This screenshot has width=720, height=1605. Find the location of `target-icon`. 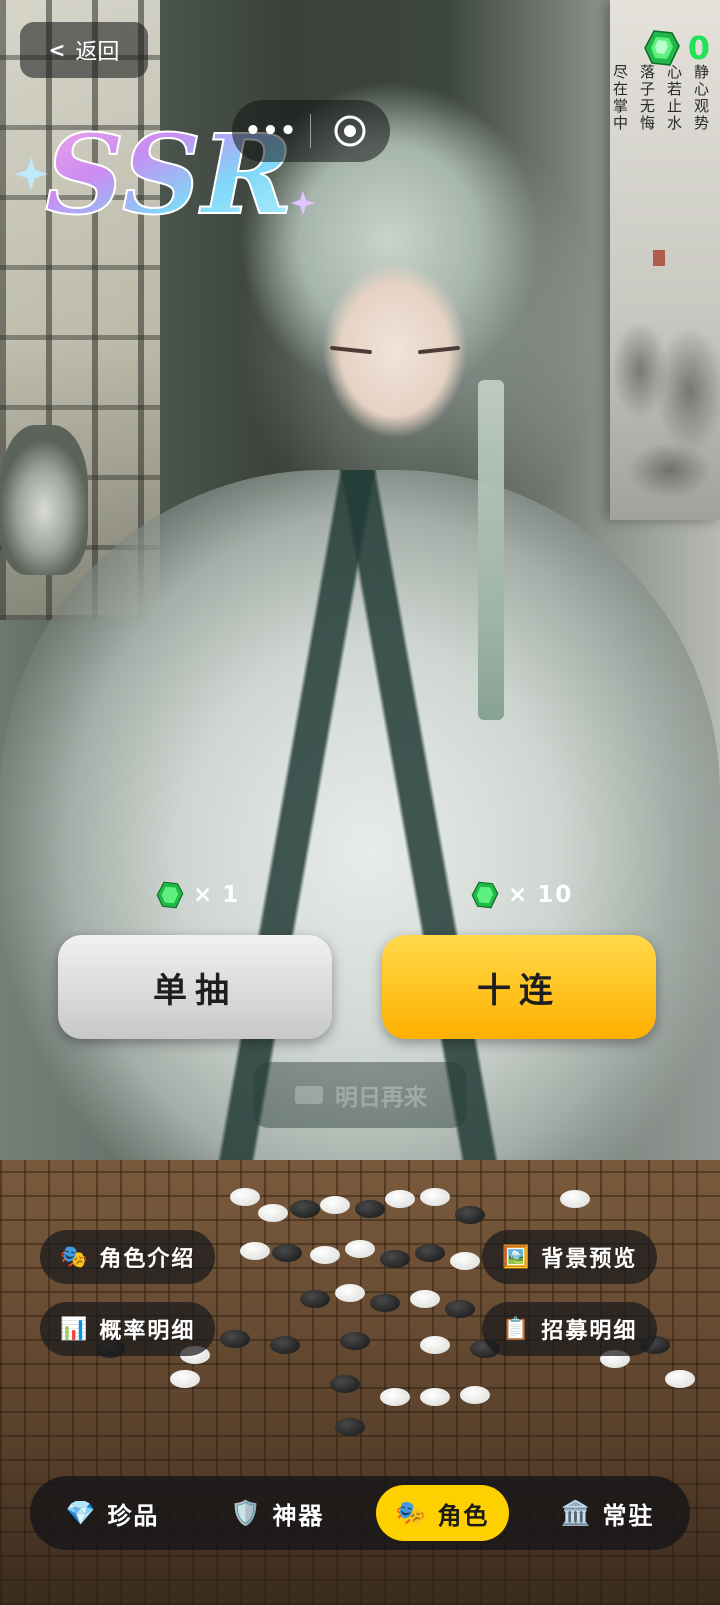

target-icon is located at coordinates (350, 131).